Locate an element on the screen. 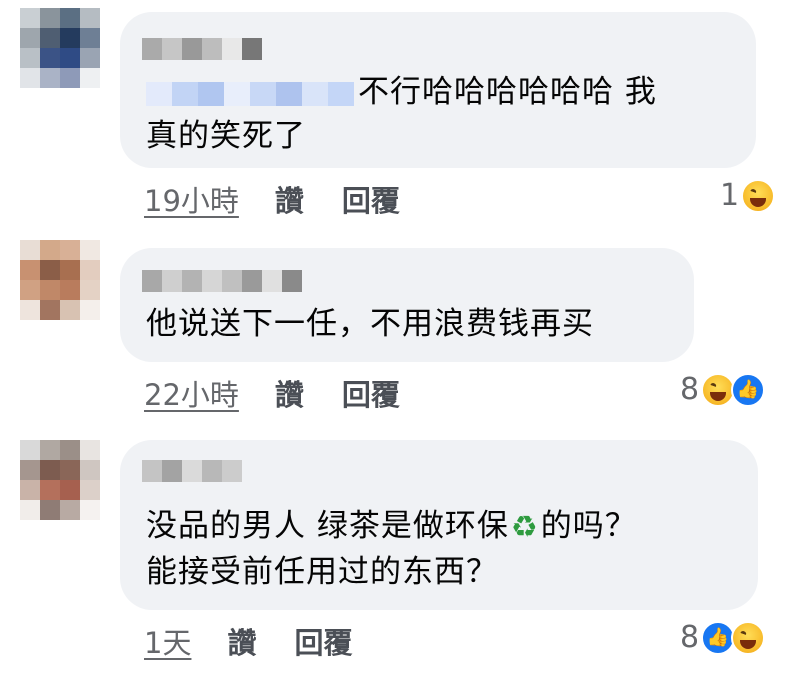  comment-text-line: 能接受前任用过的东西？ is located at coordinates (322, 571).